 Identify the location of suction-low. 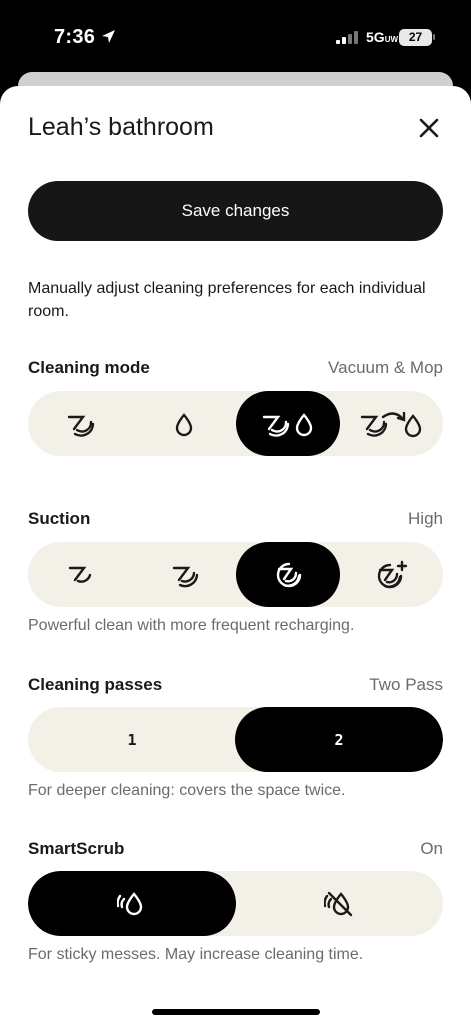
(80, 574).